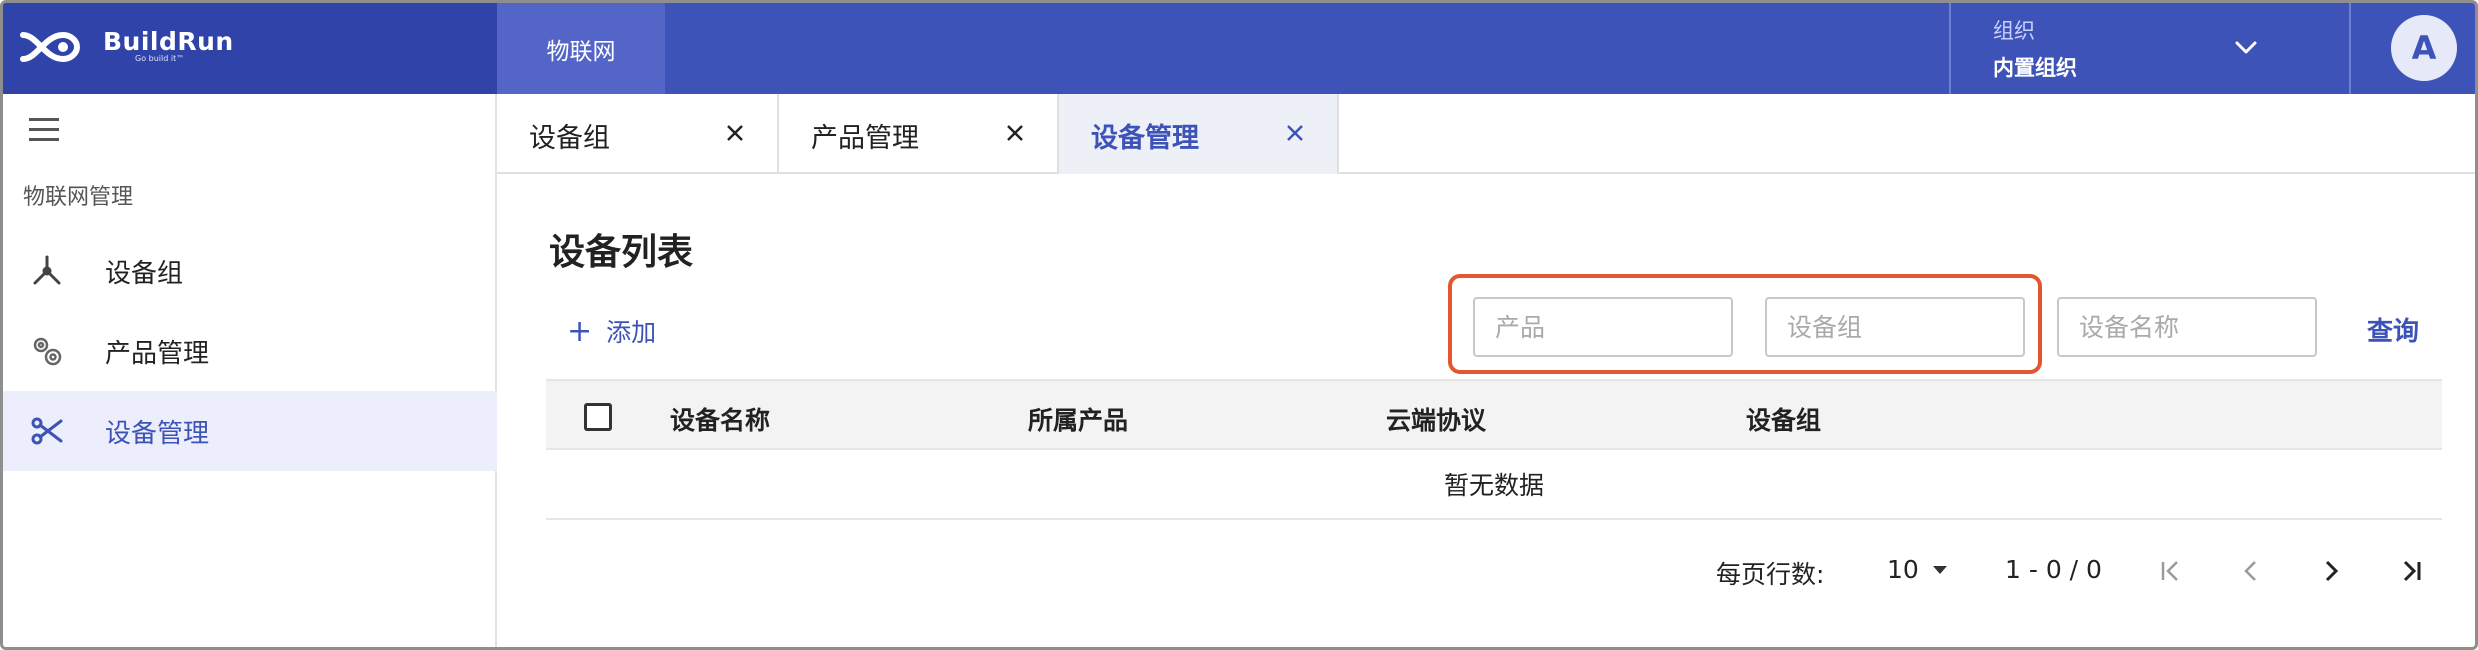  What do you see at coordinates (2053, 569) in the screenshot?
I see `pagination-range: 1 - 0 / 0` at bounding box center [2053, 569].